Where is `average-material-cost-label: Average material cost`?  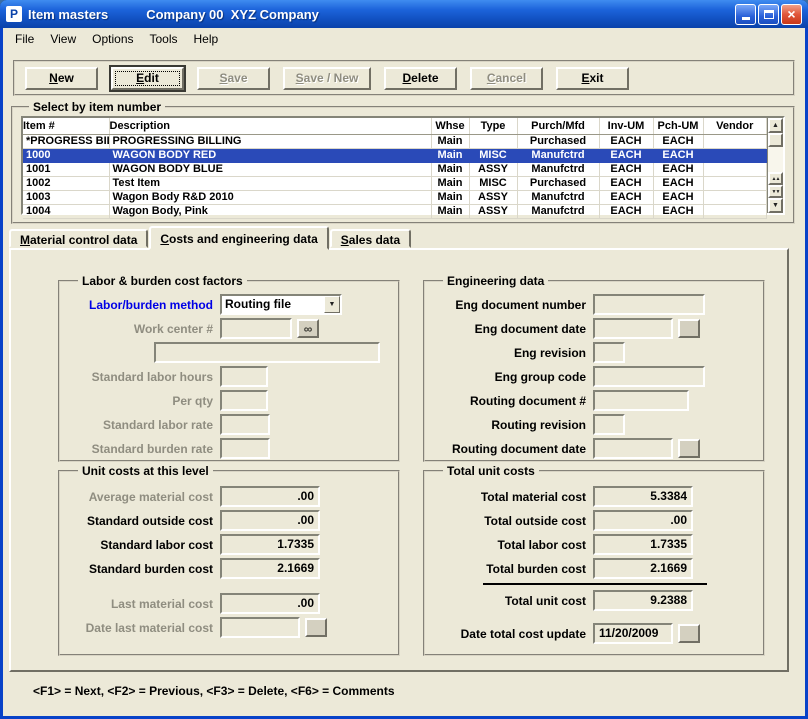
average-material-cost-label: Average material cost is located at coordinates (150, 496).